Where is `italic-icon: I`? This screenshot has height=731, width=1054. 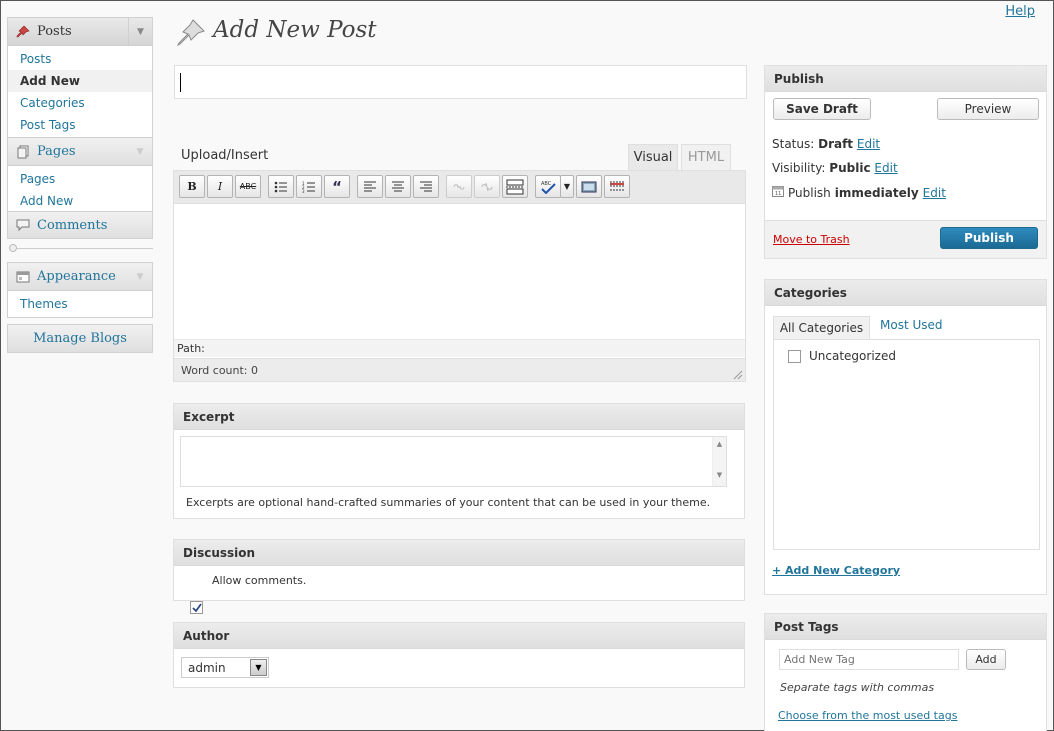 italic-icon: I is located at coordinates (220, 186).